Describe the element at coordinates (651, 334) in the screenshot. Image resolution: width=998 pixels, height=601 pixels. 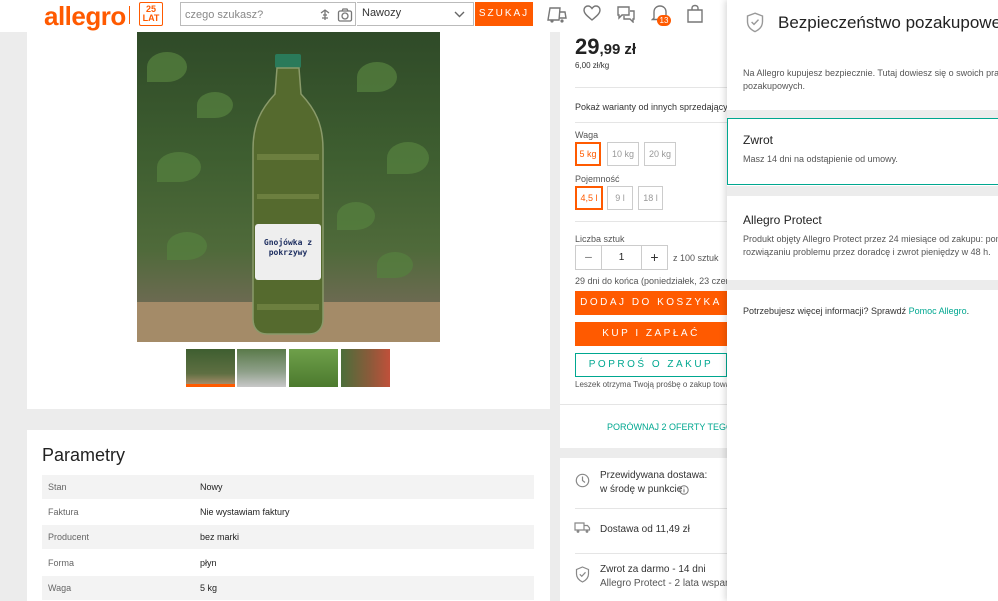
I see `buy-now-button: KUP I ZAPŁAĆ` at that location.